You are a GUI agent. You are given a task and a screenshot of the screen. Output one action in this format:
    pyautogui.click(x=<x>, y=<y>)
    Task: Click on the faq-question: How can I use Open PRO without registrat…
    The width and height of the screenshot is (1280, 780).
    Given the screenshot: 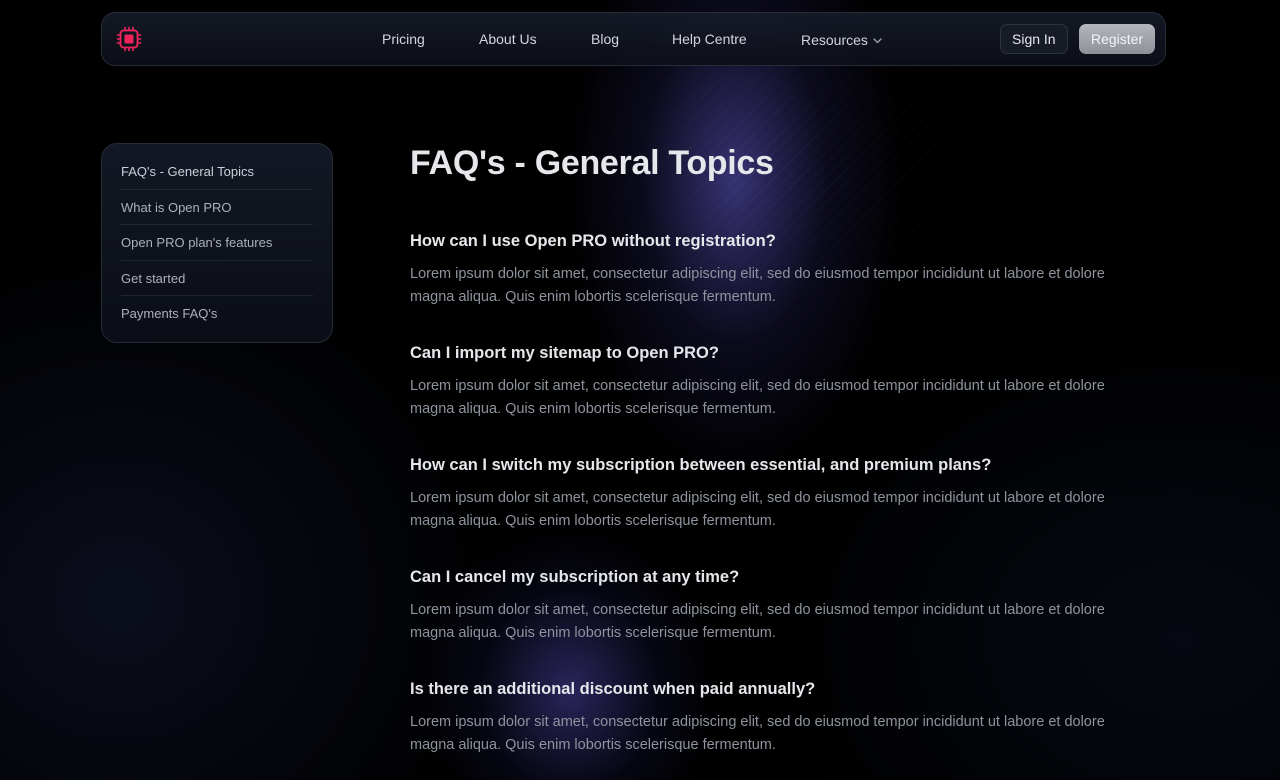 What is the action you would take?
    pyautogui.click(x=593, y=241)
    